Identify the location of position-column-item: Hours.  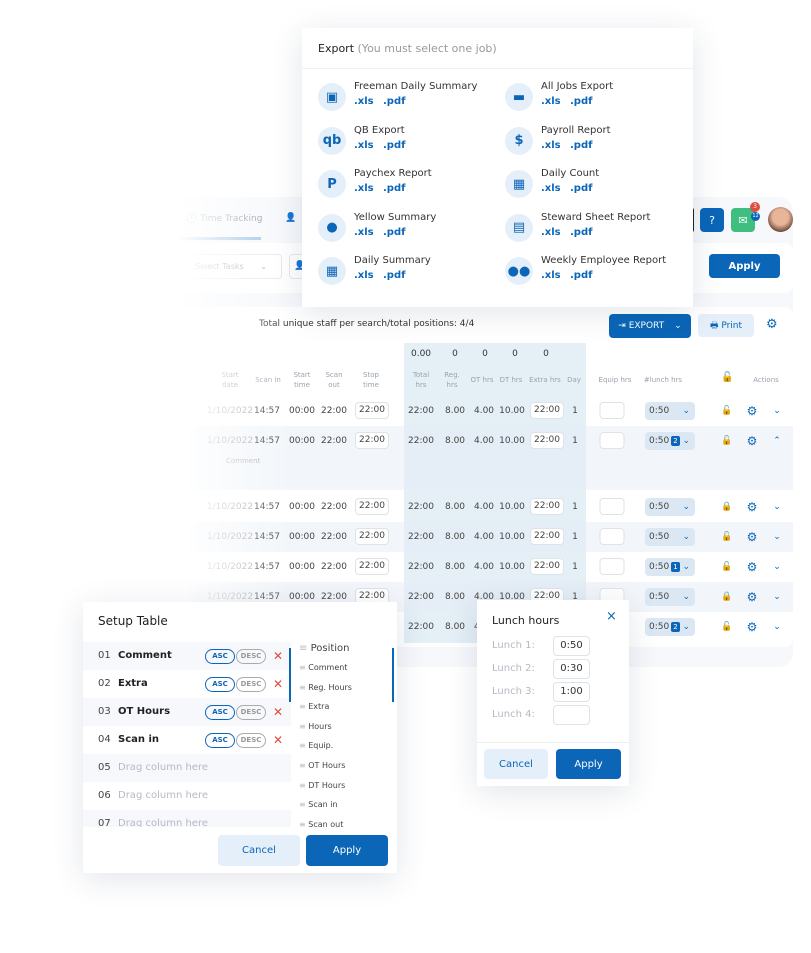
(315, 726).